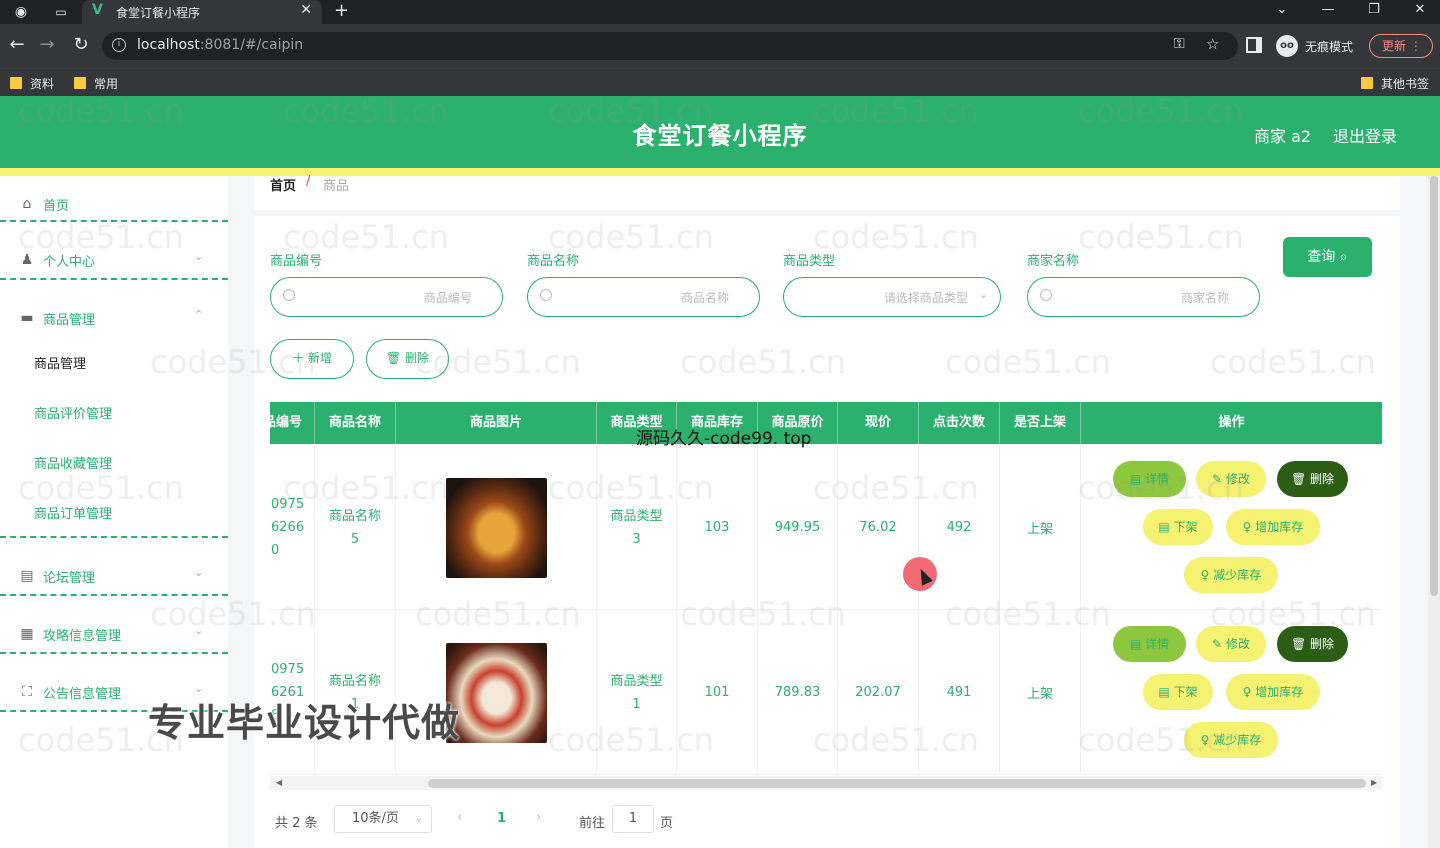 The image size is (1440, 848). I want to click on tab-window-icon: ▭, so click(61, 12).